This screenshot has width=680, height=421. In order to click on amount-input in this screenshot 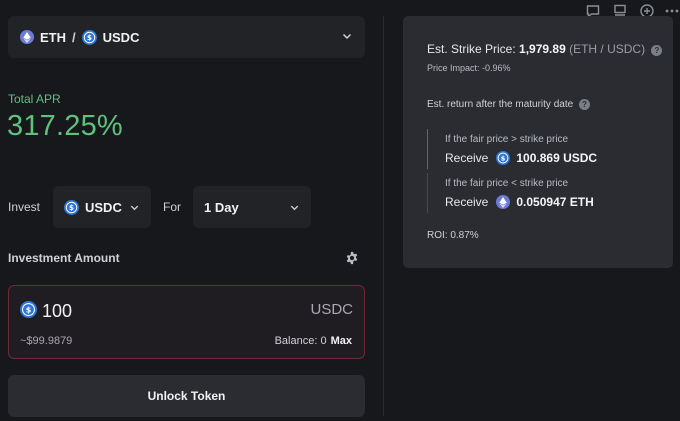, I will do `click(142, 311)`.